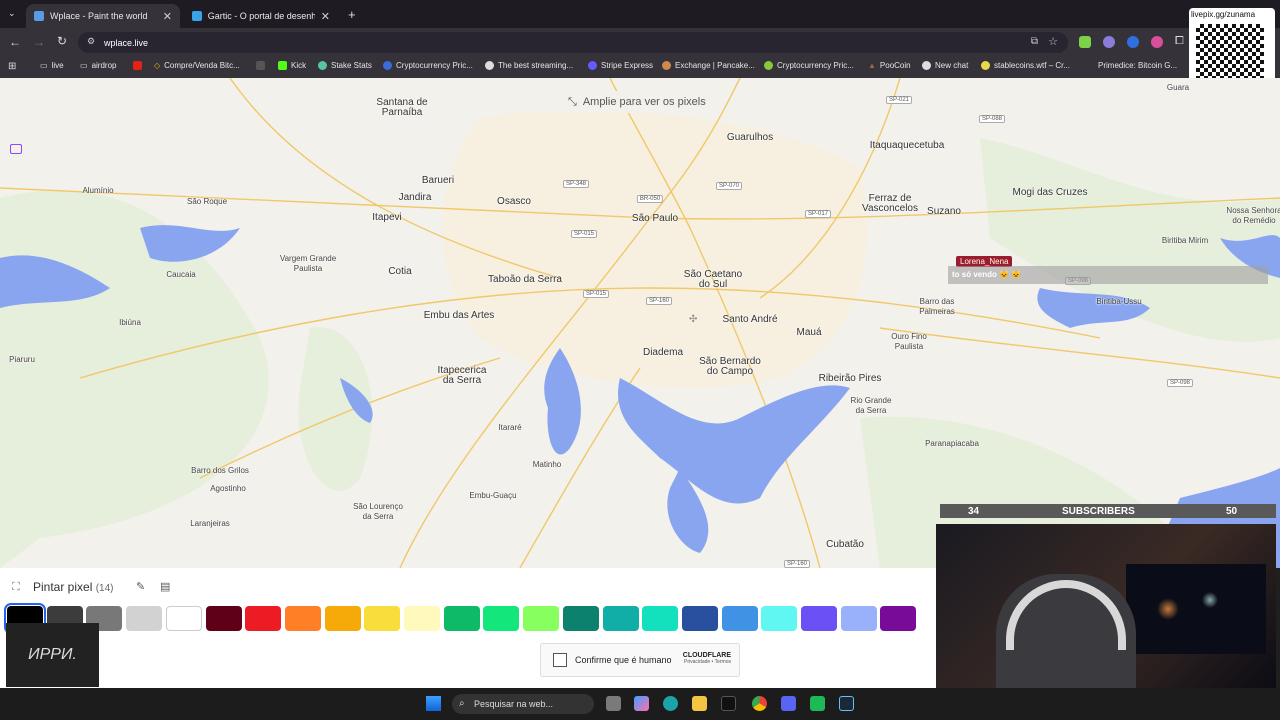  Describe the element at coordinates (15, 42) in the screenshot. I see `back-icon: ←` at that location.